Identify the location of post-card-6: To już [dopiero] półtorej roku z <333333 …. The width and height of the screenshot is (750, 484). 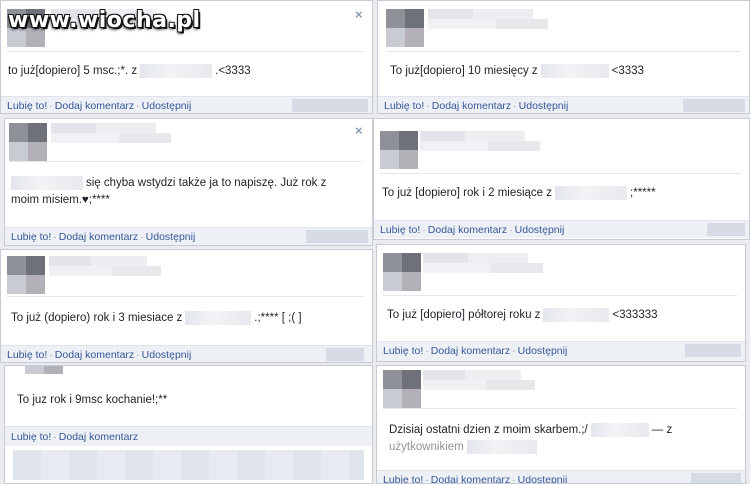
(561, 303).